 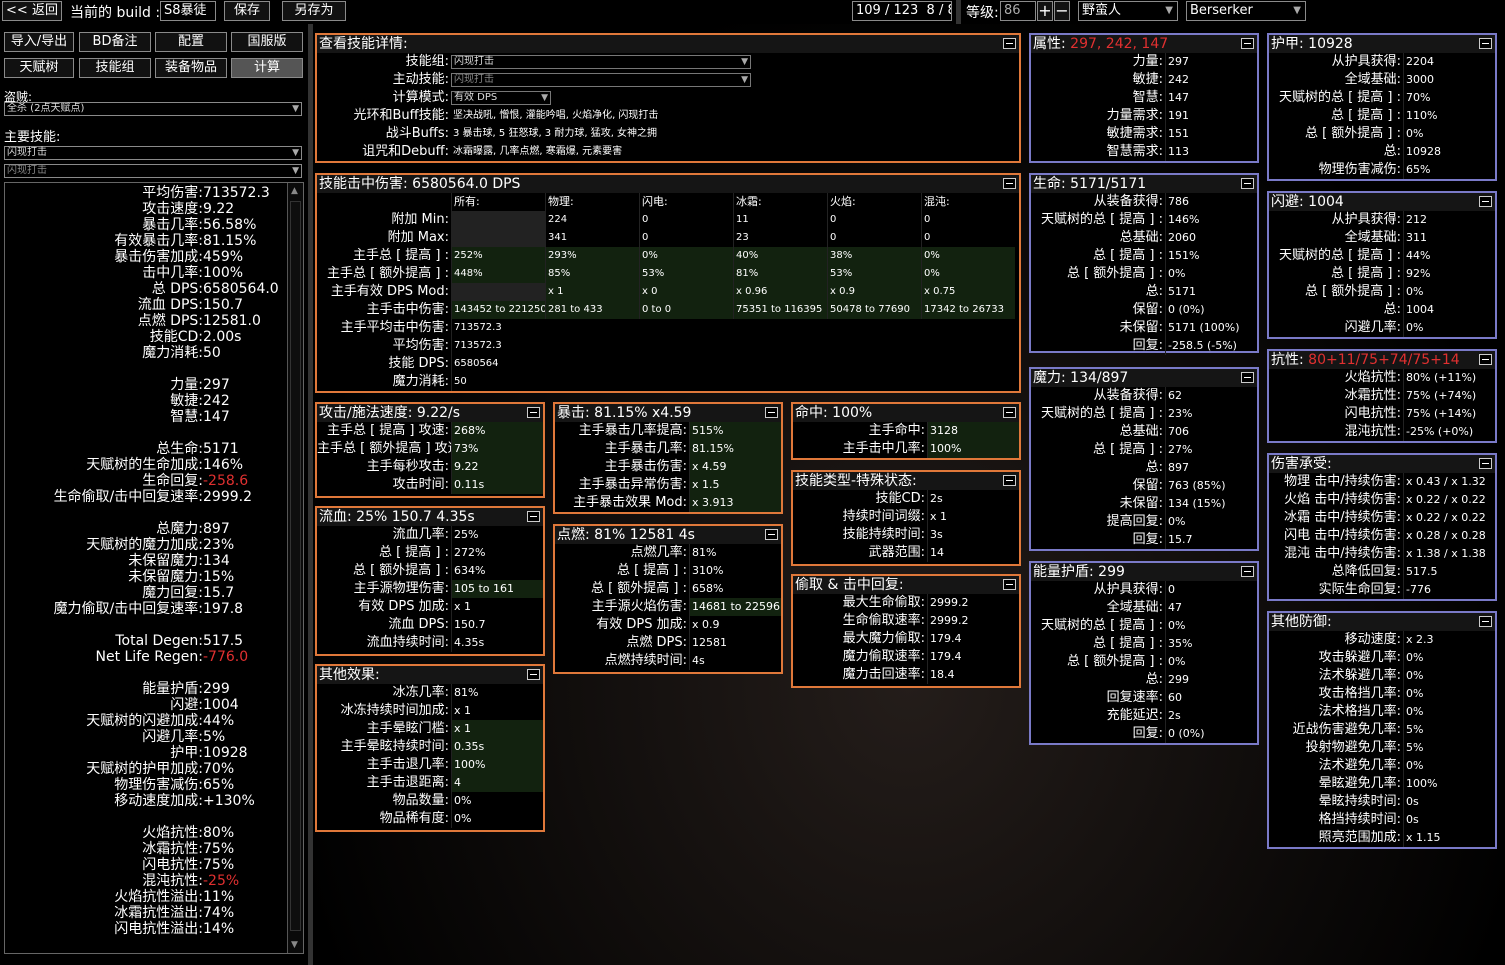 I want to click on bandit-select: 全杀 (2点天赋点) ▼, so click(x=153, y=109).